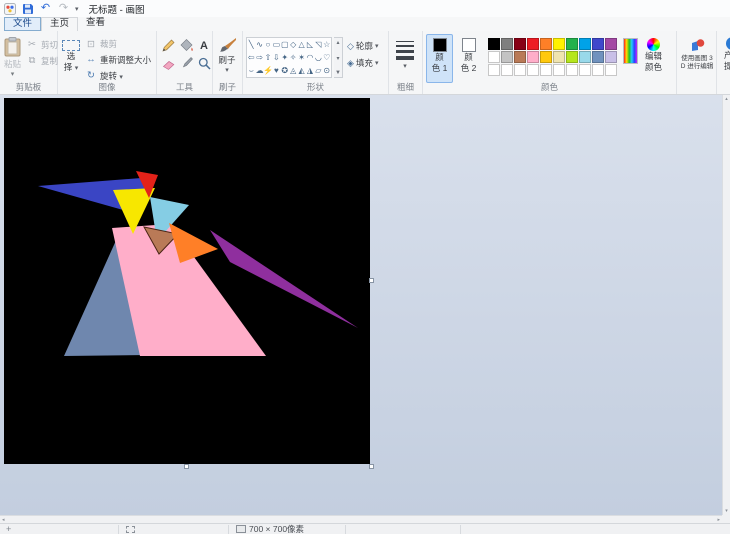  Describe the element at coordinates (361, 519) in the screenshot. I see `horizontal-scrollbar: ◂ ▸` at that location.